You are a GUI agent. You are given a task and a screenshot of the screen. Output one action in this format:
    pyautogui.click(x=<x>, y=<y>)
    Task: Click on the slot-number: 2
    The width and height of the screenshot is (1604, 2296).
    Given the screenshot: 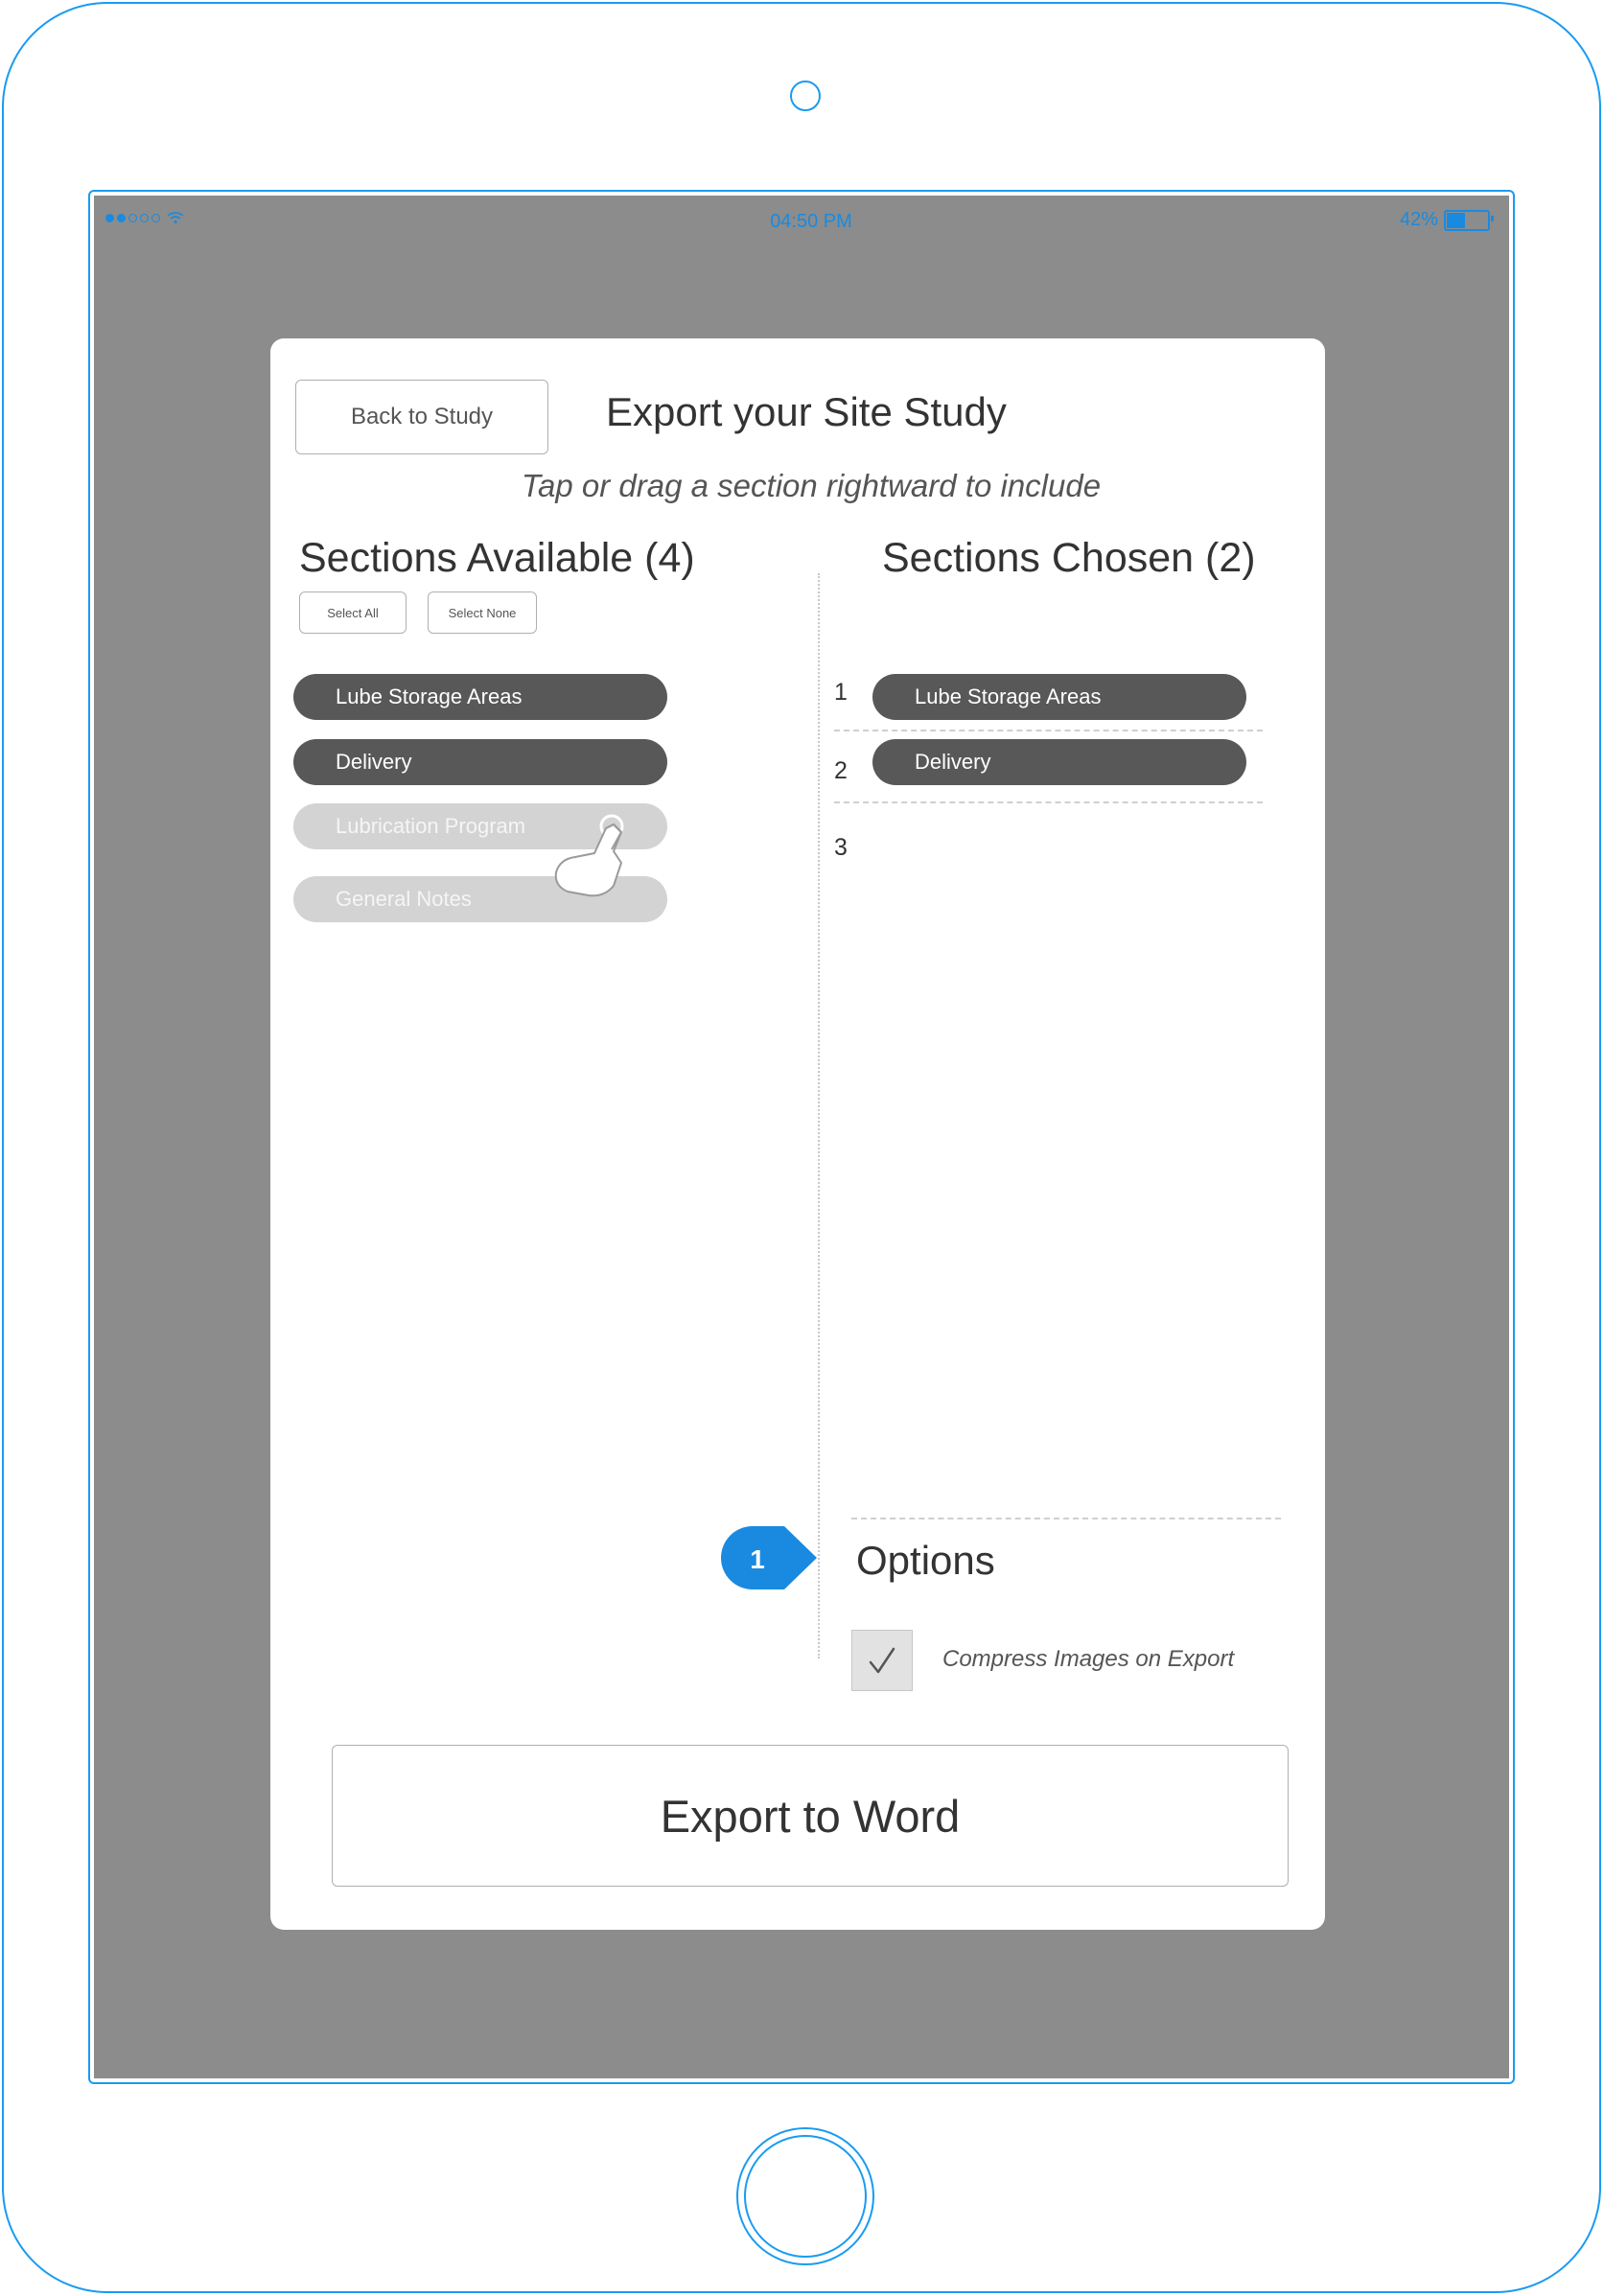 What is the action you would take?
    pyautogui.click(x=841, y=770)
    